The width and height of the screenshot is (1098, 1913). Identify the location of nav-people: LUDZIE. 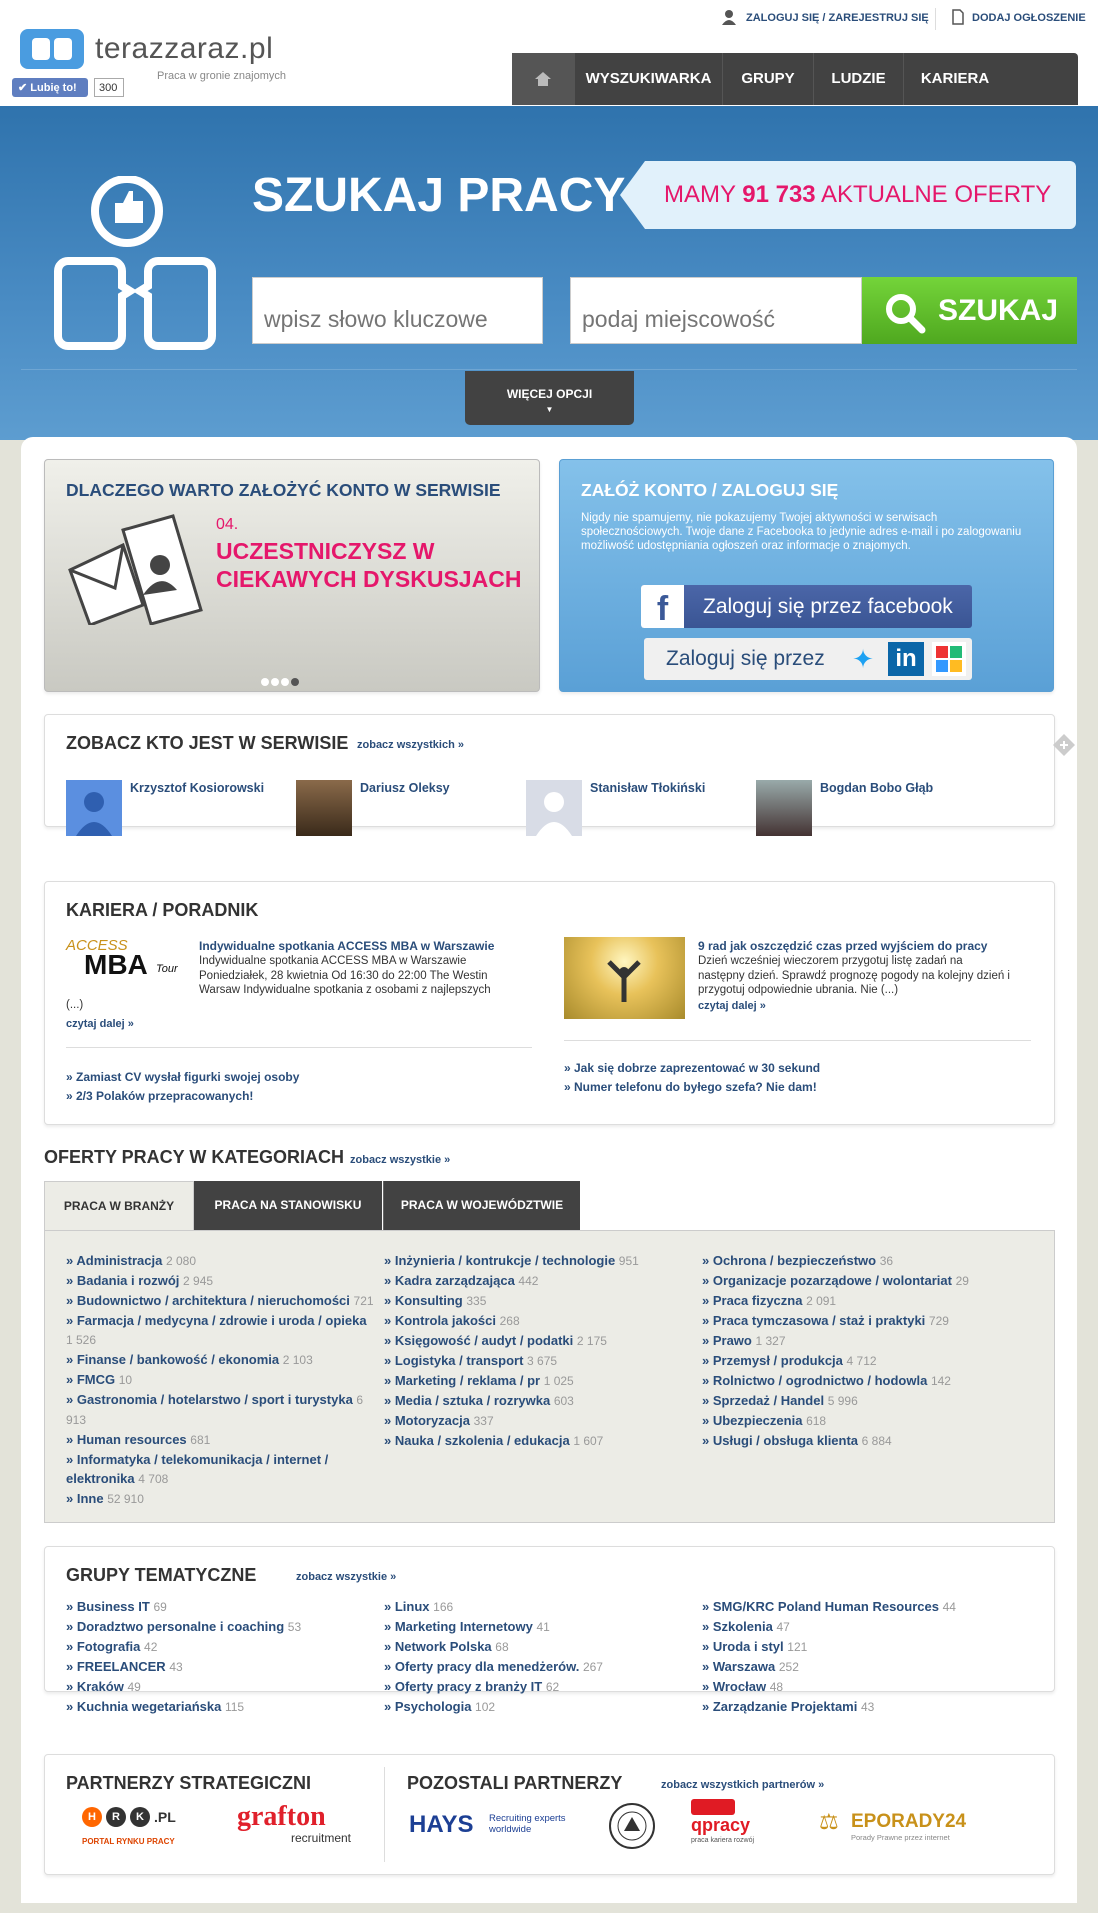
(858, 79).